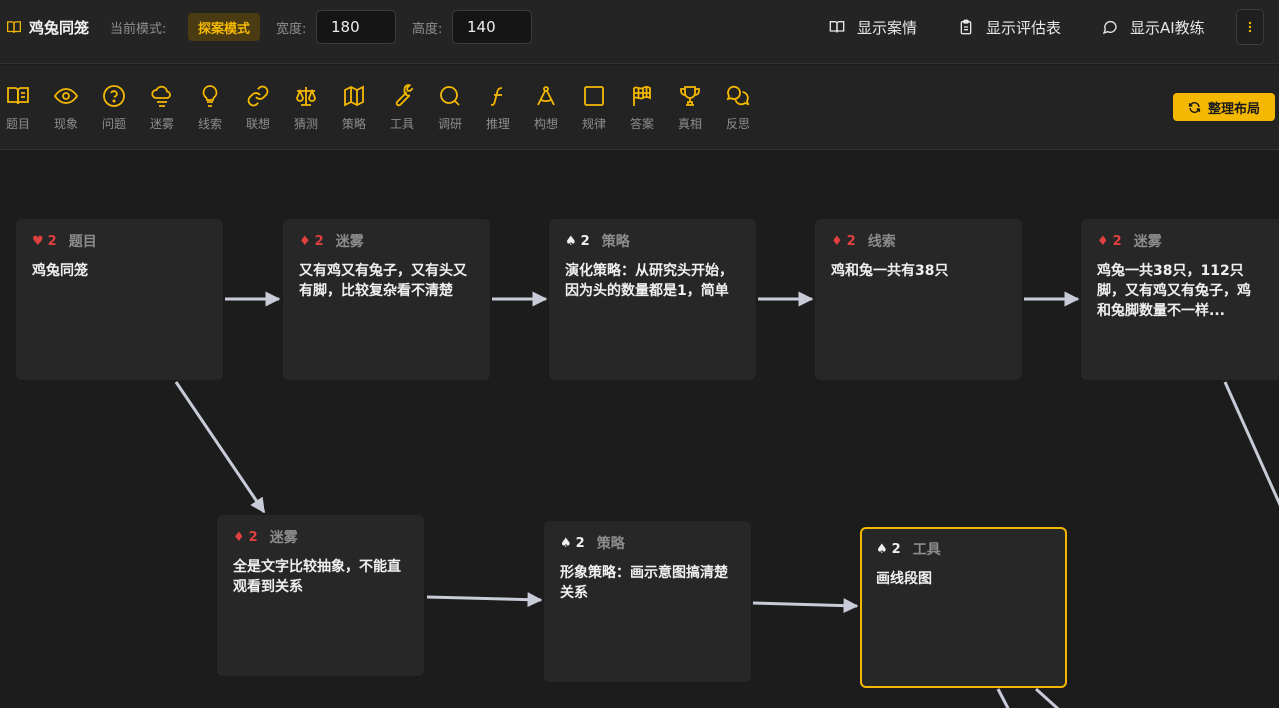  What do you see at coordinates (291, 29) in the screenshot?
I see `width-label: 宽度:` at bounding box center [291, 29].